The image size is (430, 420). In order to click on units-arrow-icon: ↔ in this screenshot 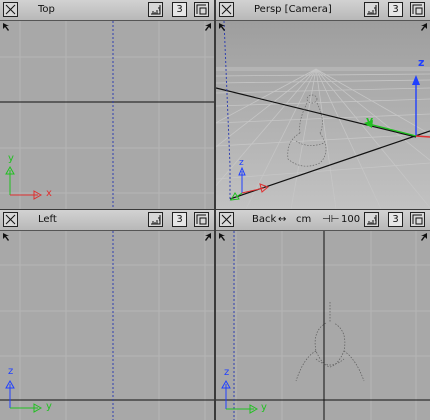, I will do `click(282, 219)`.